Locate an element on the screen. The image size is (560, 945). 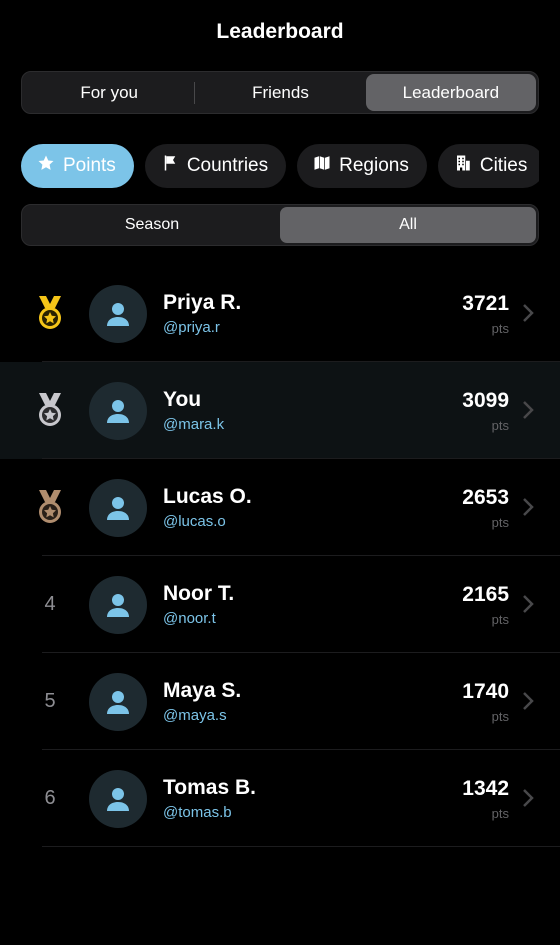
rank-number: 4 is located at coordinates (50, 604).